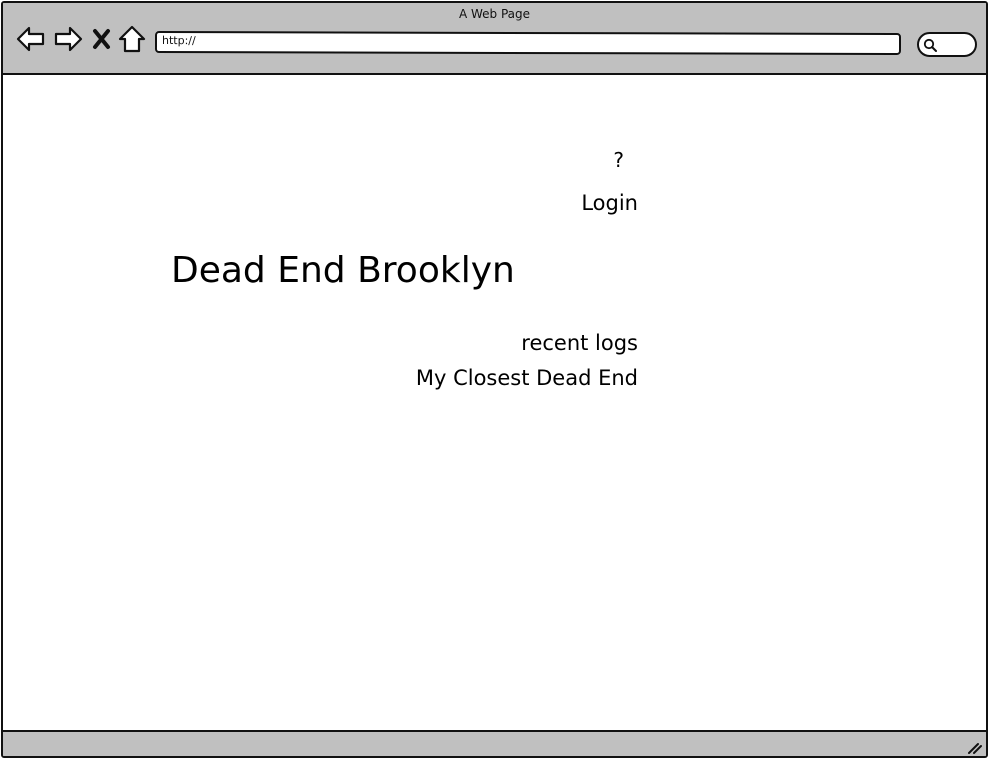 This screenshot has height=758, width=988. Describe the element at coordinates (68, 39) in the screenshot. I see `forward-arrow-icon` at that location.